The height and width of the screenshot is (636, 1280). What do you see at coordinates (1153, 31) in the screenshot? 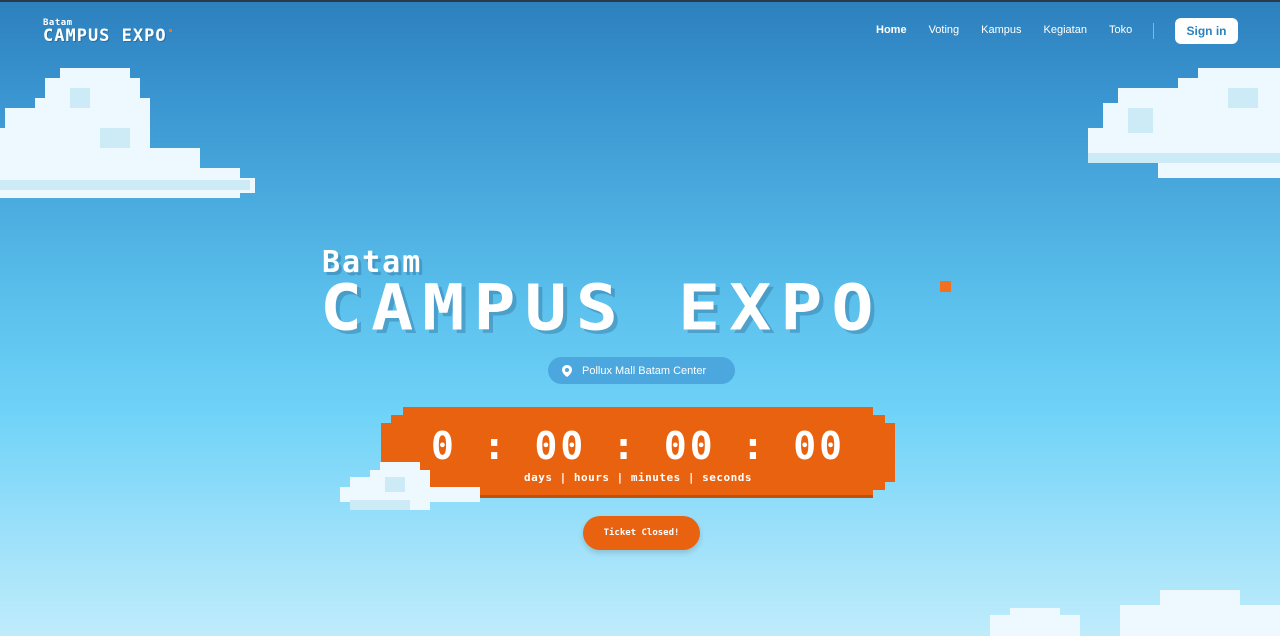
I see `nav-divider` at bounding box center [1153, 31].